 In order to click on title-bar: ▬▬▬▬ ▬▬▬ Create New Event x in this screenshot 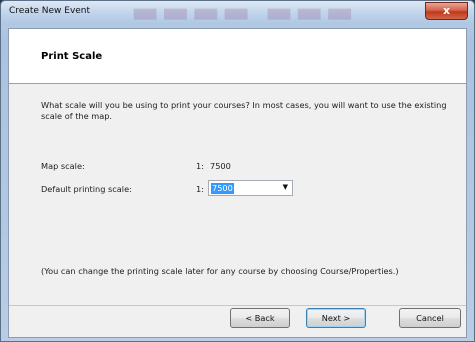, I will do `click(237, 13)`.